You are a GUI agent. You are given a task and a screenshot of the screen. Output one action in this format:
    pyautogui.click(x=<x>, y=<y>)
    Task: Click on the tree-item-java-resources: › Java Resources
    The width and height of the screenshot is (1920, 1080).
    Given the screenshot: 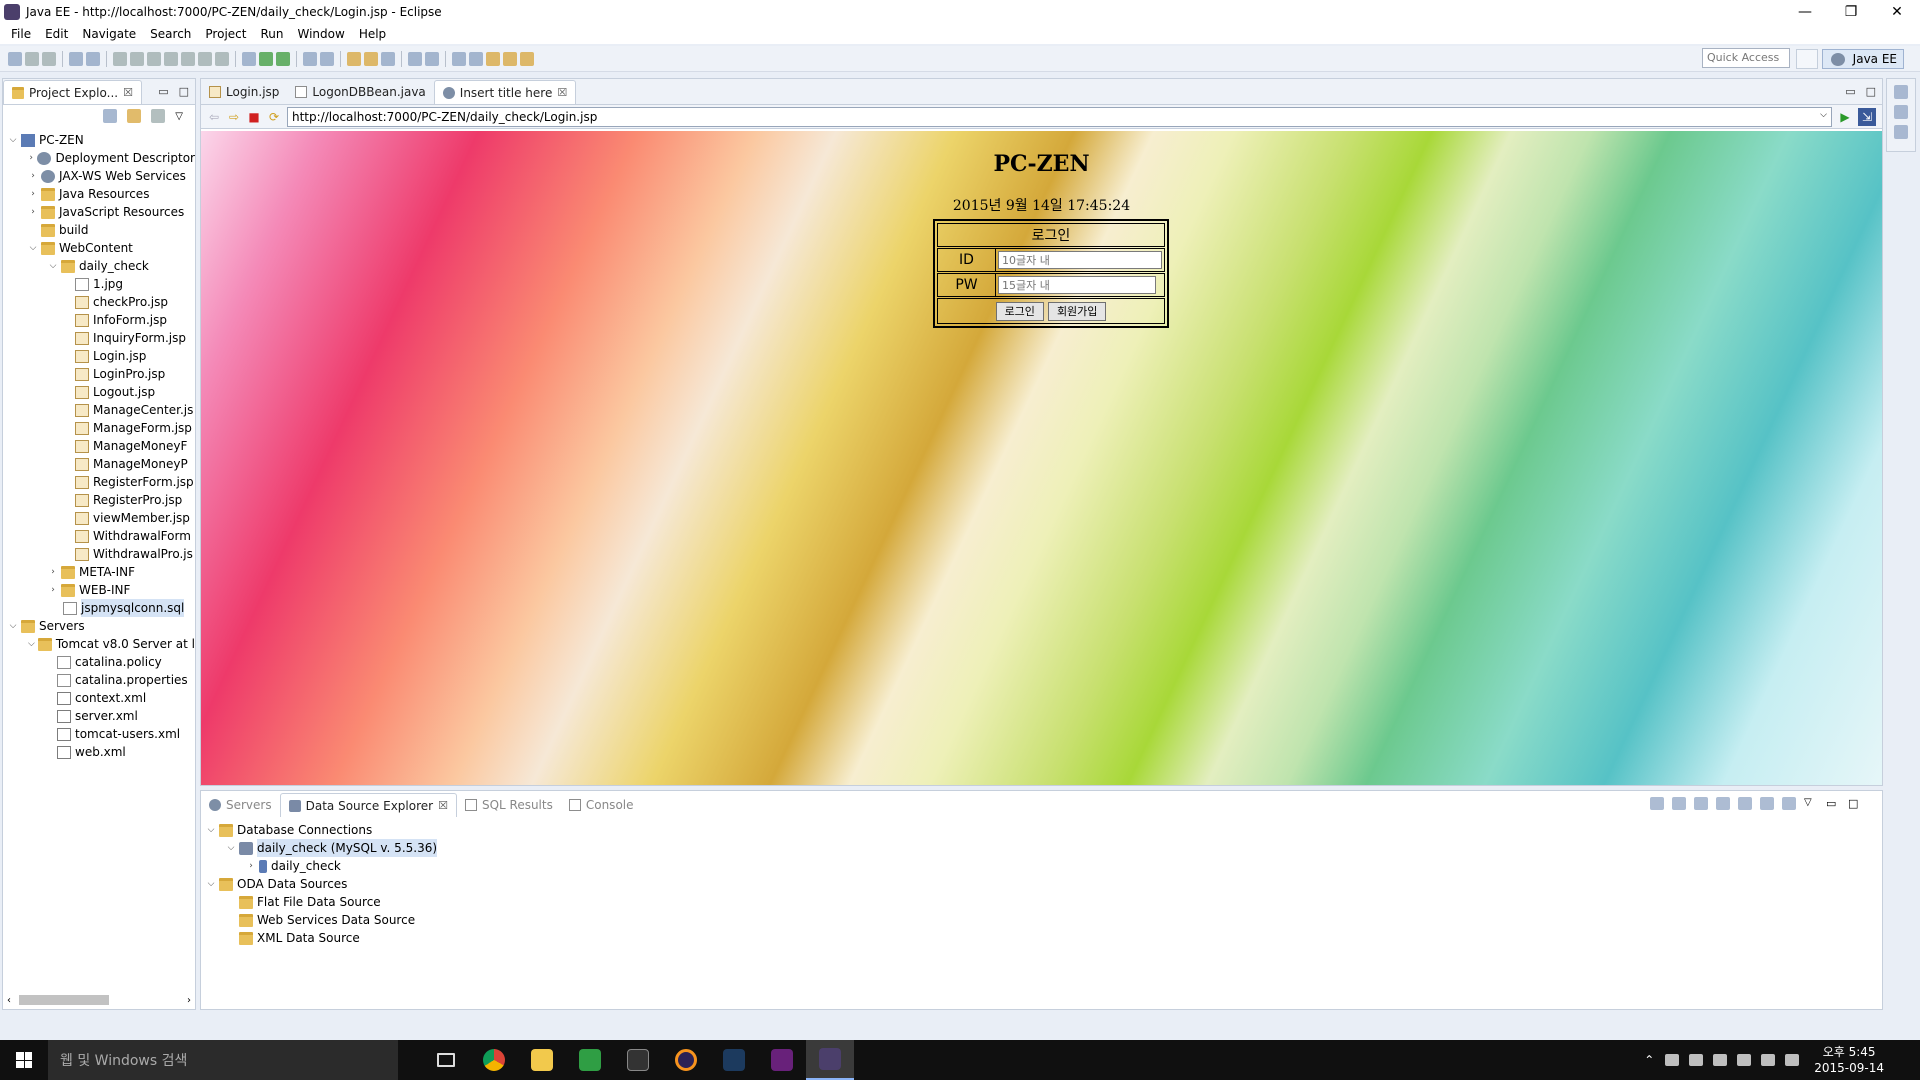 What is the action you would take?
    pyautogui.click(x=99, y=194)
    